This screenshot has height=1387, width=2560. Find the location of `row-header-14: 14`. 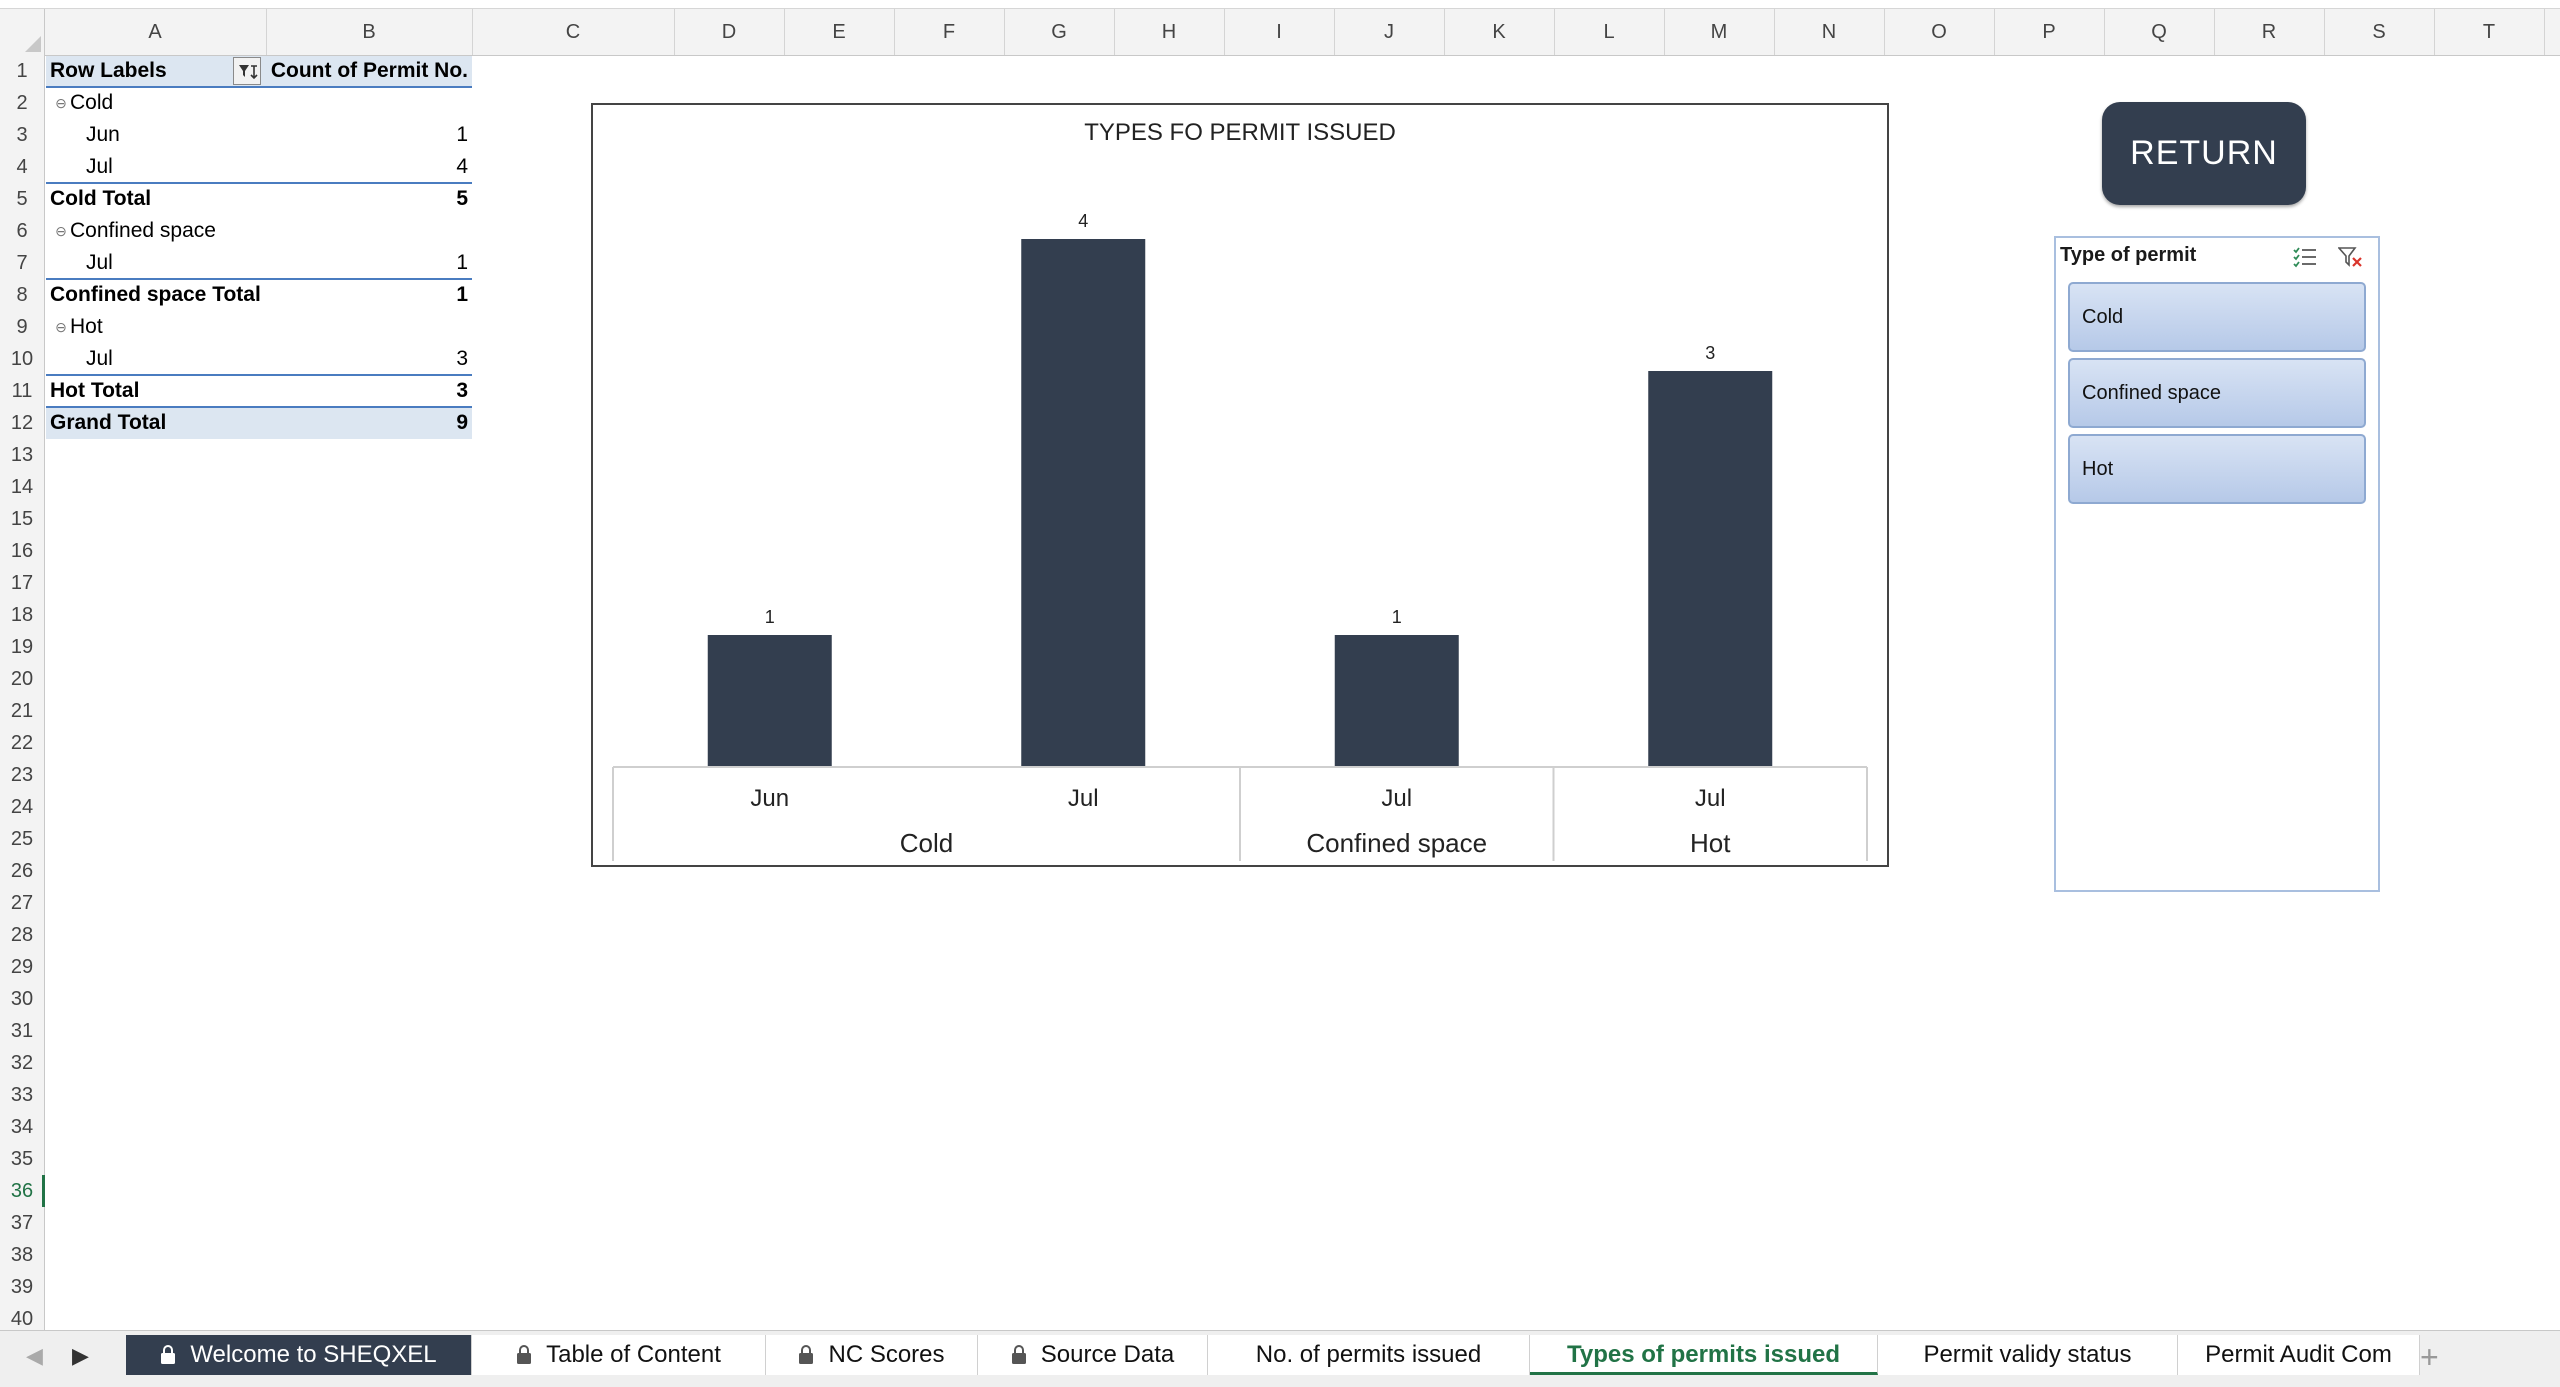

row-header-14: 14 is located at coordinates (22, 487).